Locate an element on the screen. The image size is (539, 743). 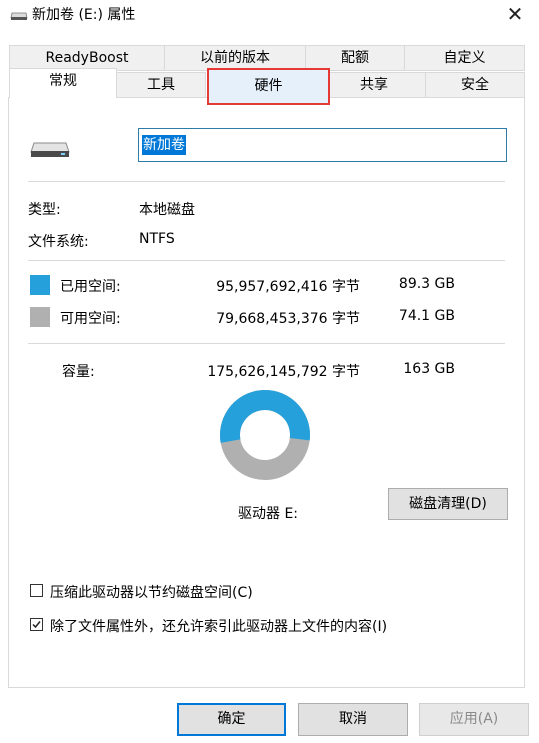
type-label: 类型: is located at coordinates (44, 210).